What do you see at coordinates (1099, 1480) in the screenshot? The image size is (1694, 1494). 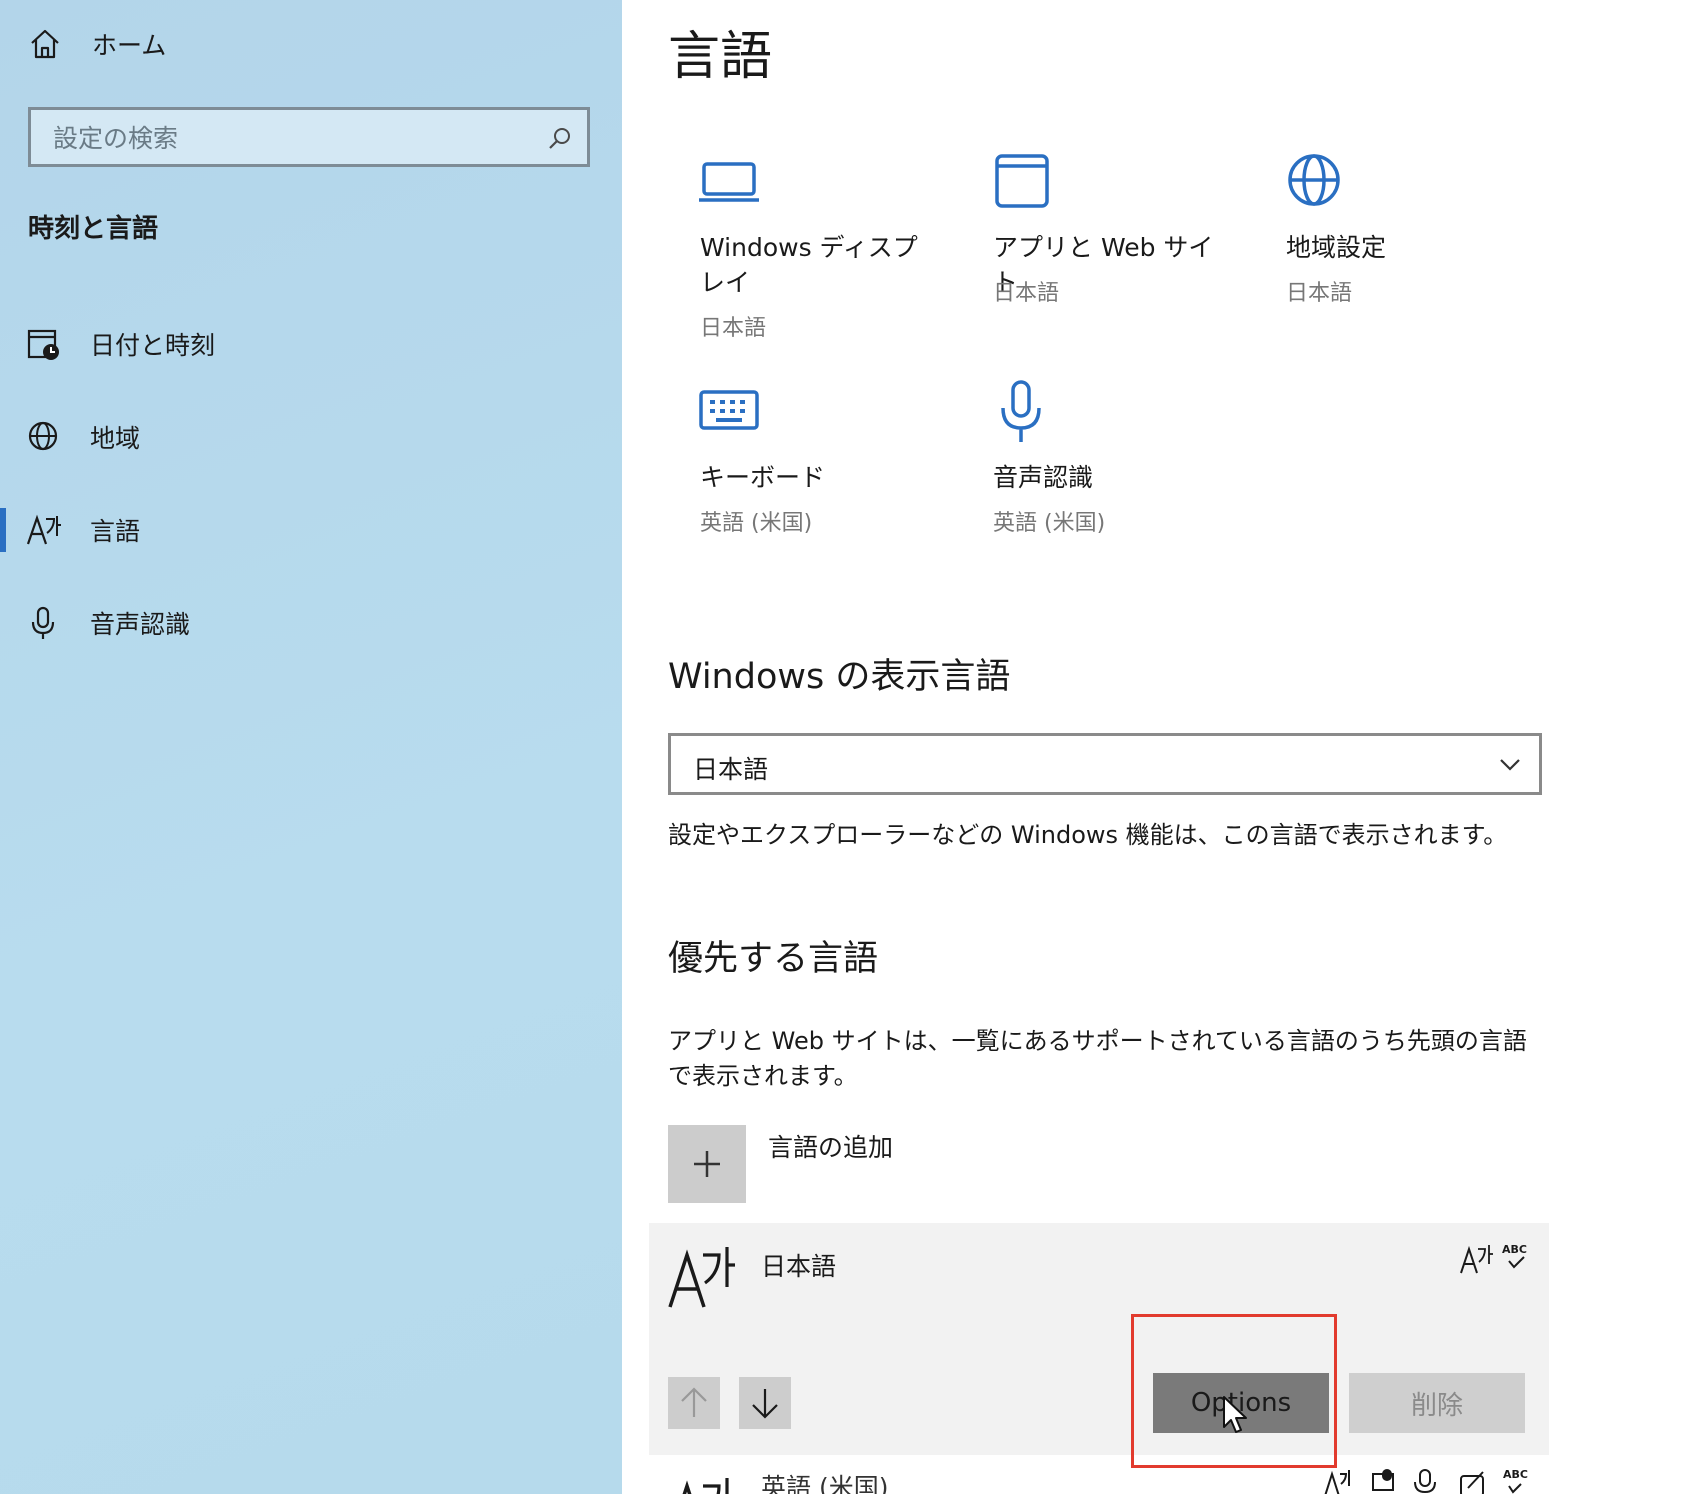 I see `language-item-english-us: 英語 (米国) ABC` at bounding box center [1099, 1480].